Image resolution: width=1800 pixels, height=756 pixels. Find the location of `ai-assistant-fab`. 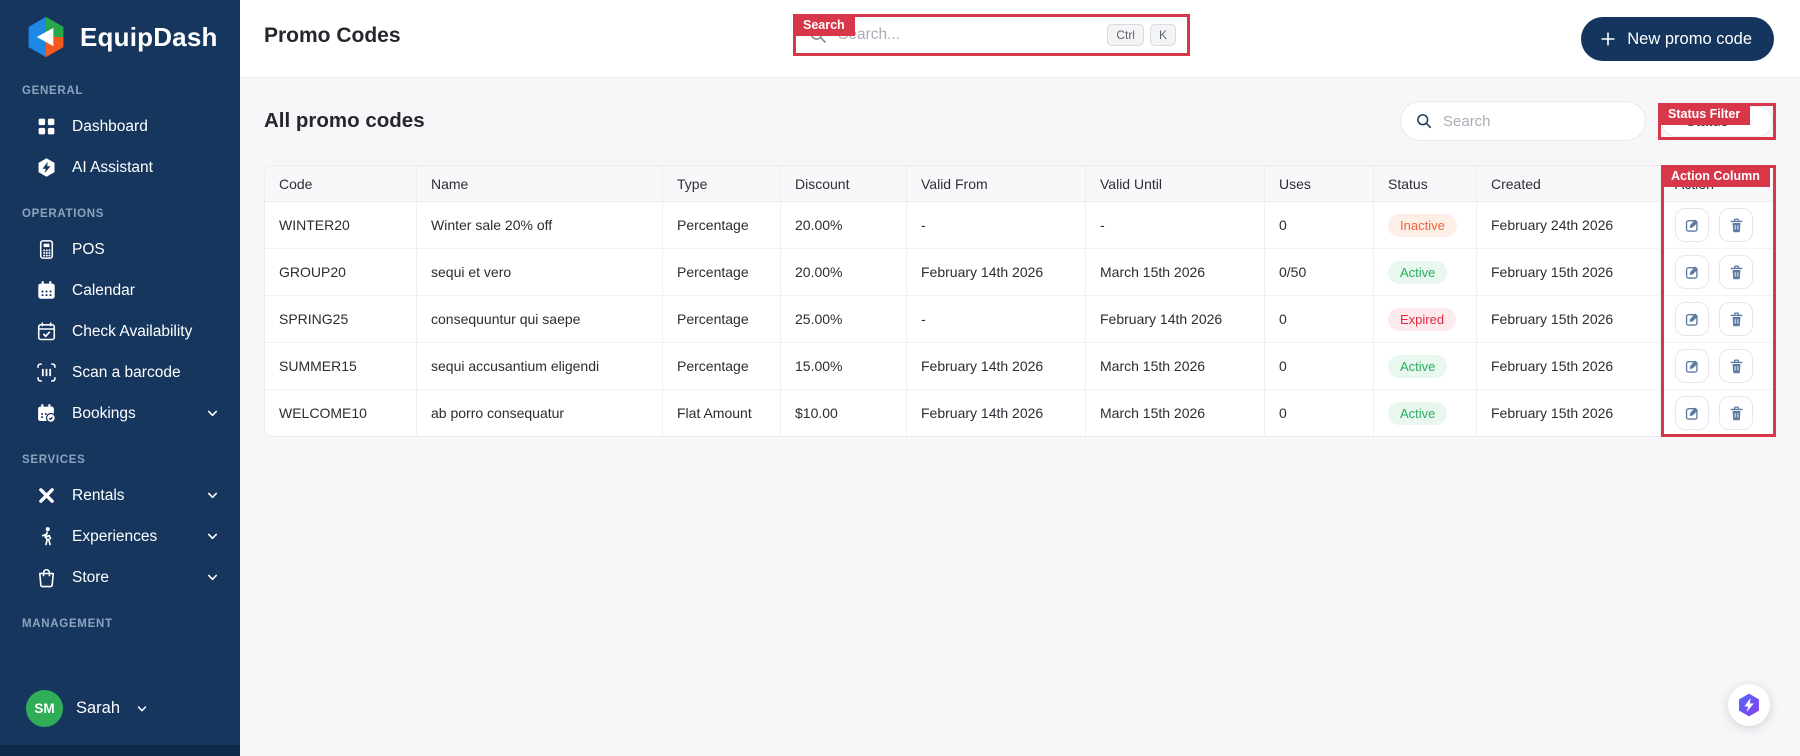

ai-assistant-fab is located at coordinates (1749, 705).